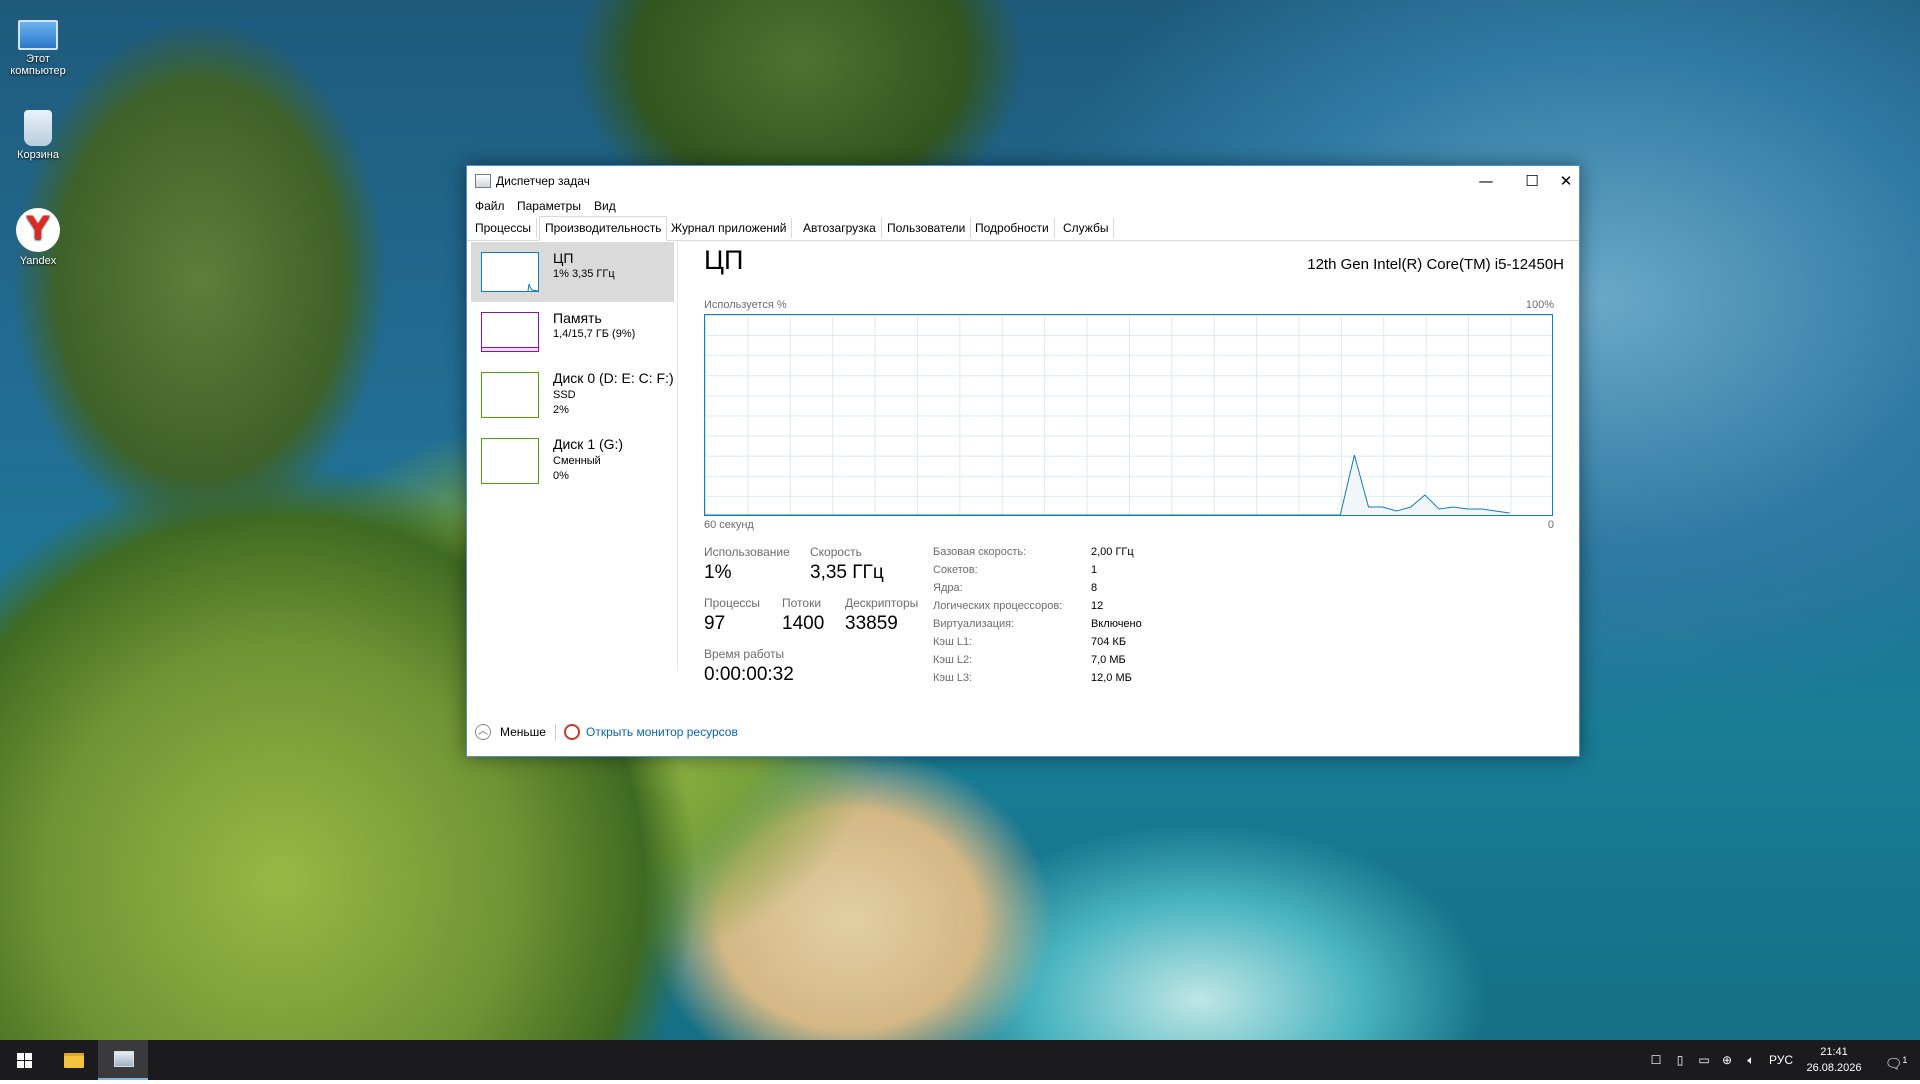 The width and height of the screenshot is (1920, 1084). I want to click on taskbar-file-explorer, so click(73, 1060).